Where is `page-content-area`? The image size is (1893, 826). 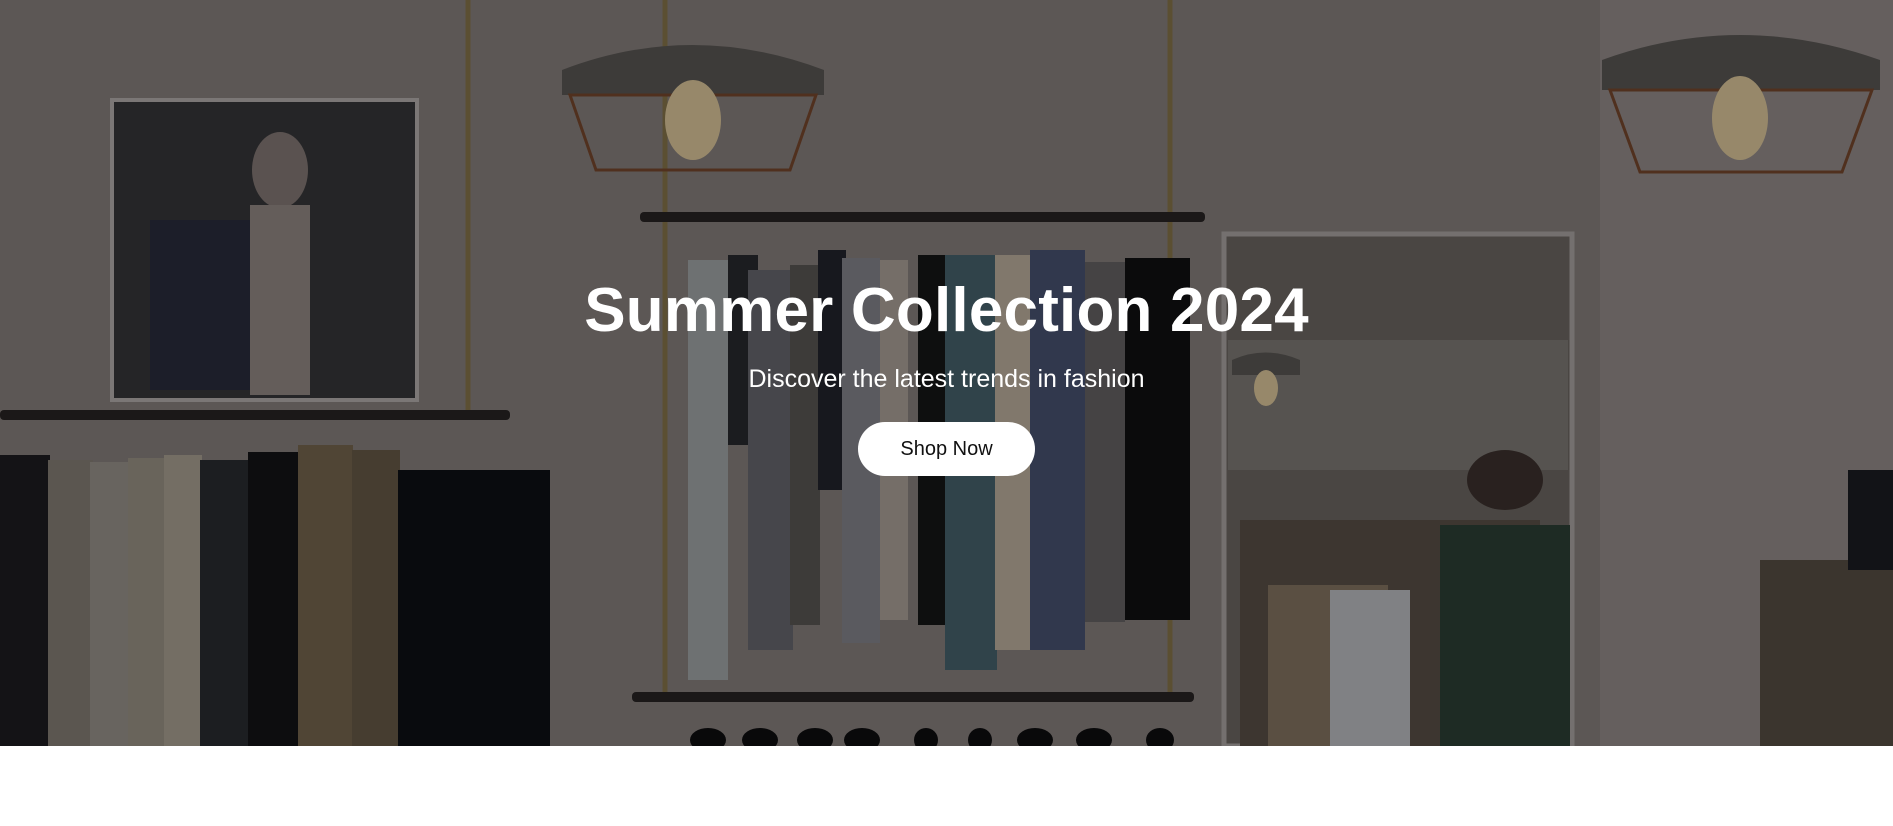
page-content-area is located at coordinates (946, 786).